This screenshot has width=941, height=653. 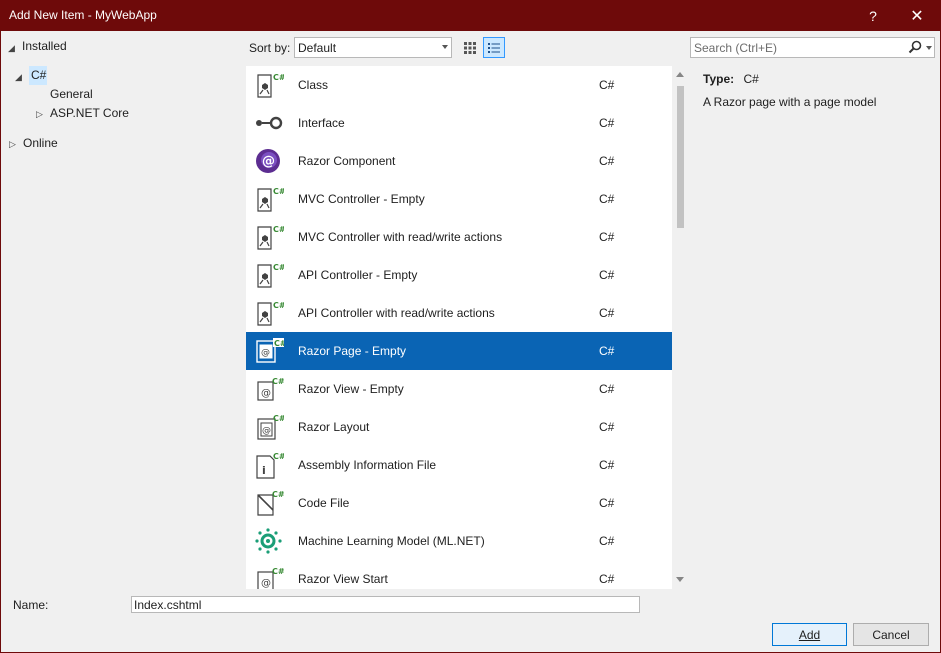 What do you see at coordinates (459, 541) in the screenshot?
I see `template-row: Machine Learning Model (ML.NET) C#` at bounding box center [459, 541].